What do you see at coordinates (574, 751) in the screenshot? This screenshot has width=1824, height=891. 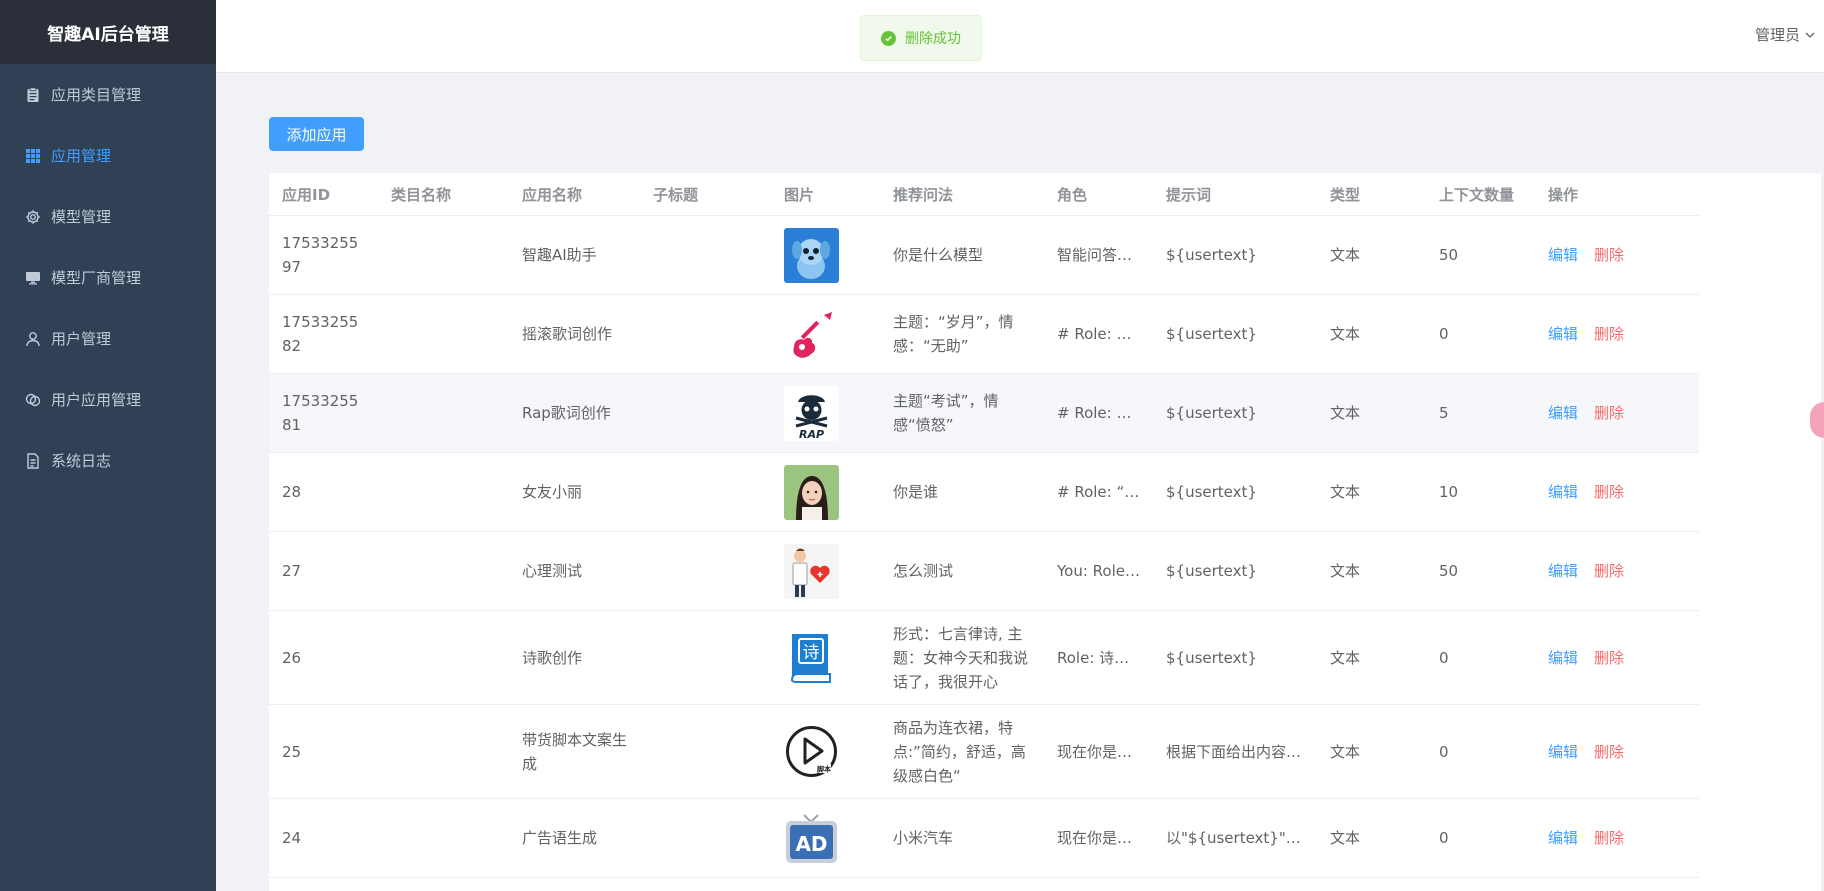 I see `cell-app-name: 带货脚本文案生成` at bounding box center [574, 751].